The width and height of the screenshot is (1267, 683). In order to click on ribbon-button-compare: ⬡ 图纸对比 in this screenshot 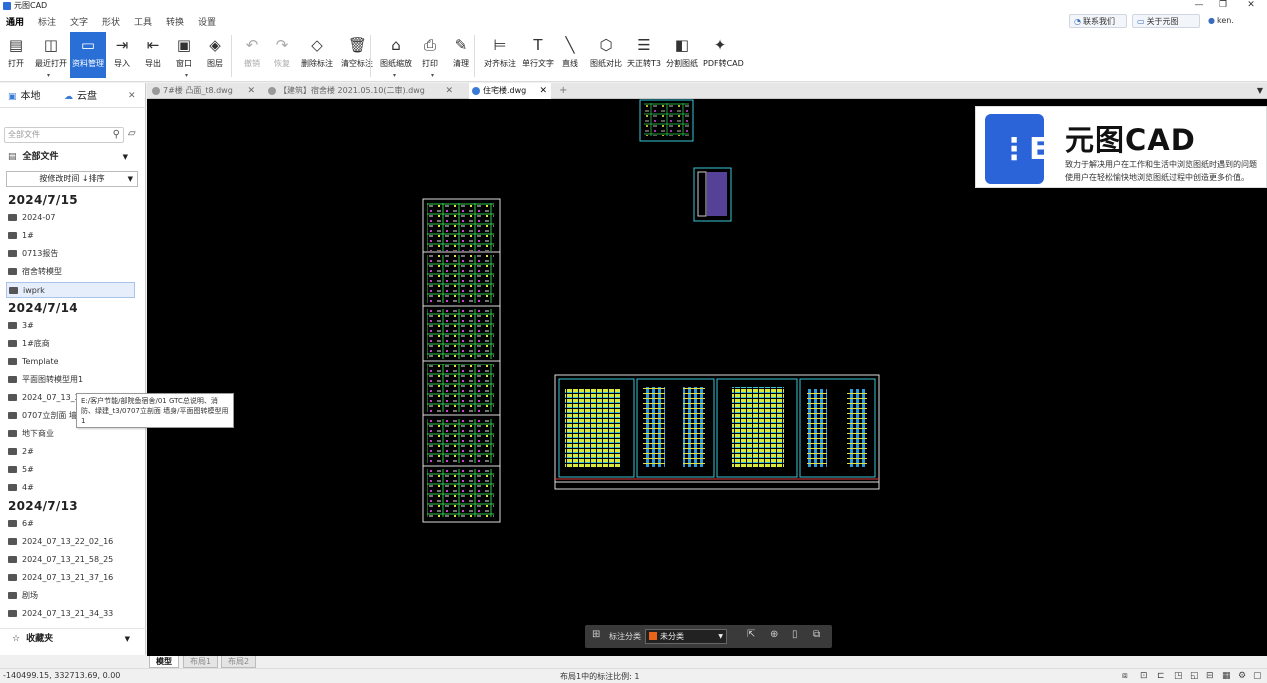, I will do `click(606, 55)`.